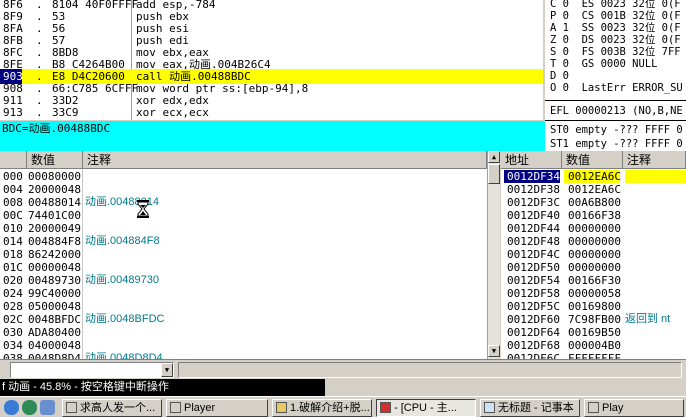 The height and width of the screenshot is (417, 686). What do you see at coordinates (592, 160) in the screenshot?
I see `stack-header-value: 数值` at bounding box center [592, 160].